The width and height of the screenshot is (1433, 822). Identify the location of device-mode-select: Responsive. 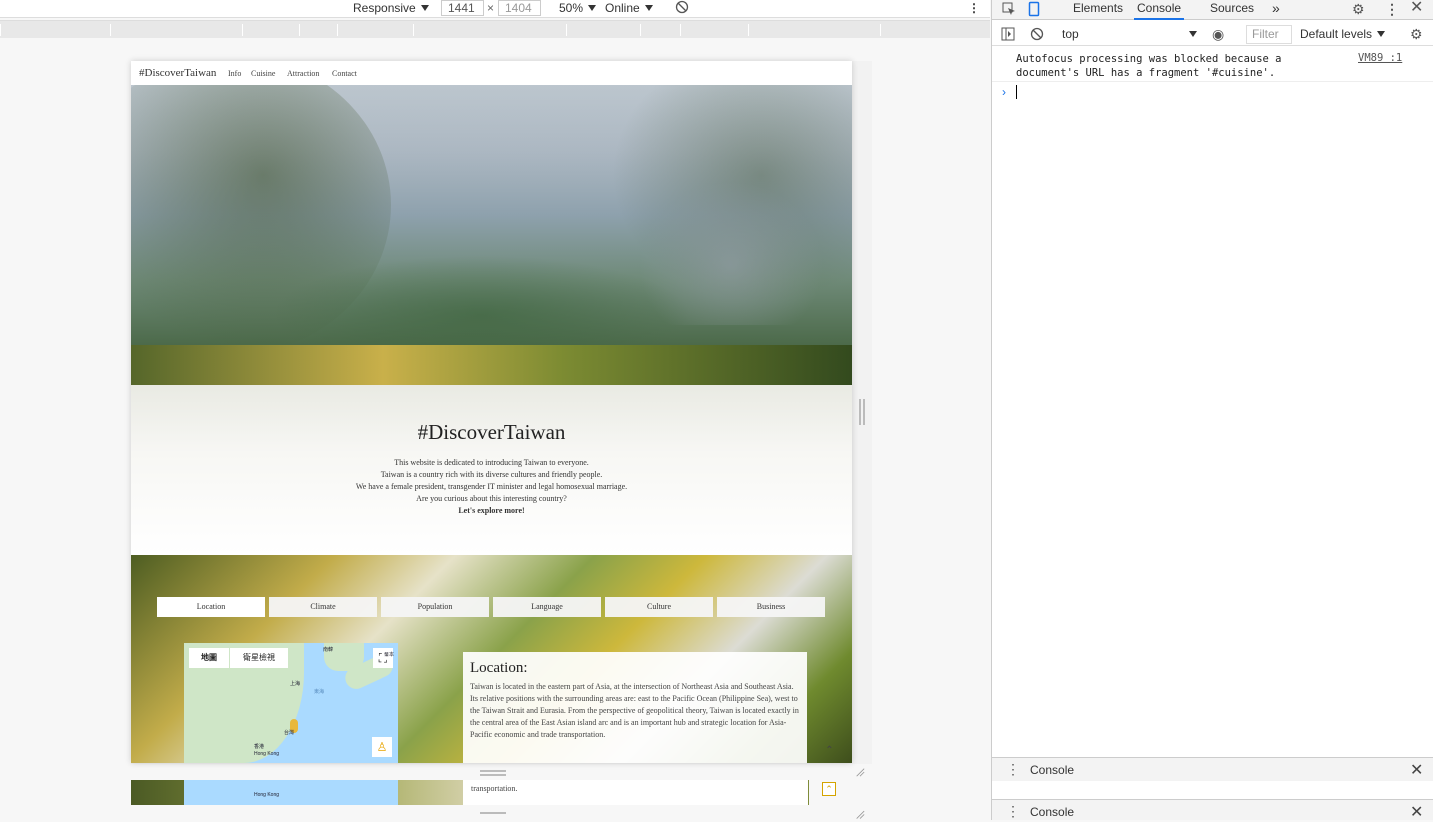
(391, 8).